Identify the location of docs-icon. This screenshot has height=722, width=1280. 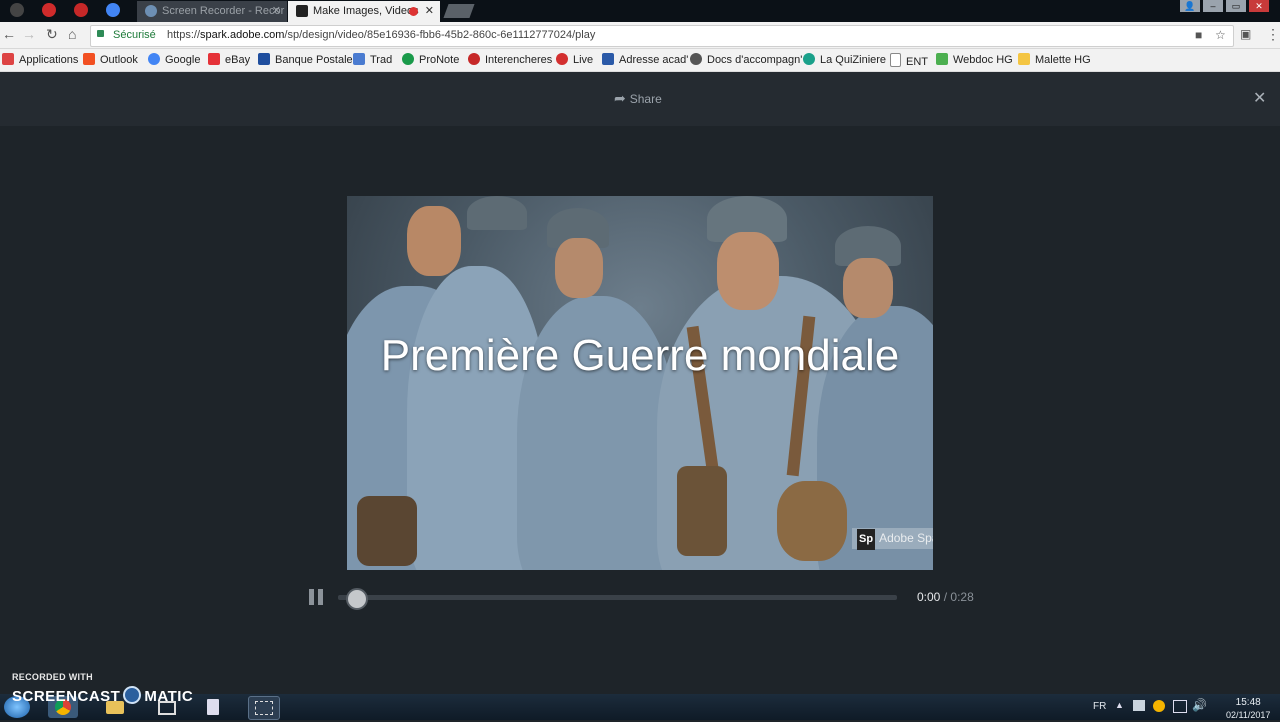
(696, 59).